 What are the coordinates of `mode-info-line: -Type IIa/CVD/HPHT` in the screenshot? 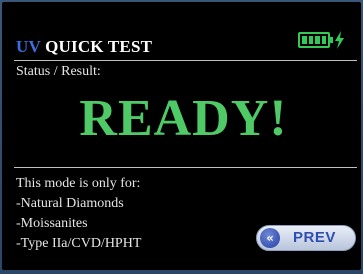 It's located at (79, 243).